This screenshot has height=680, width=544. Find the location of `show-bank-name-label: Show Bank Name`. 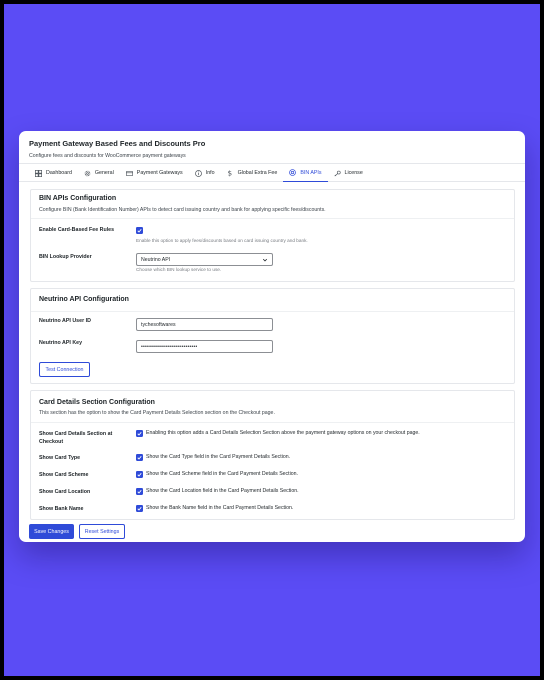

show-bank-name-label: Show Bank Name is located at coordinates (61, 509).